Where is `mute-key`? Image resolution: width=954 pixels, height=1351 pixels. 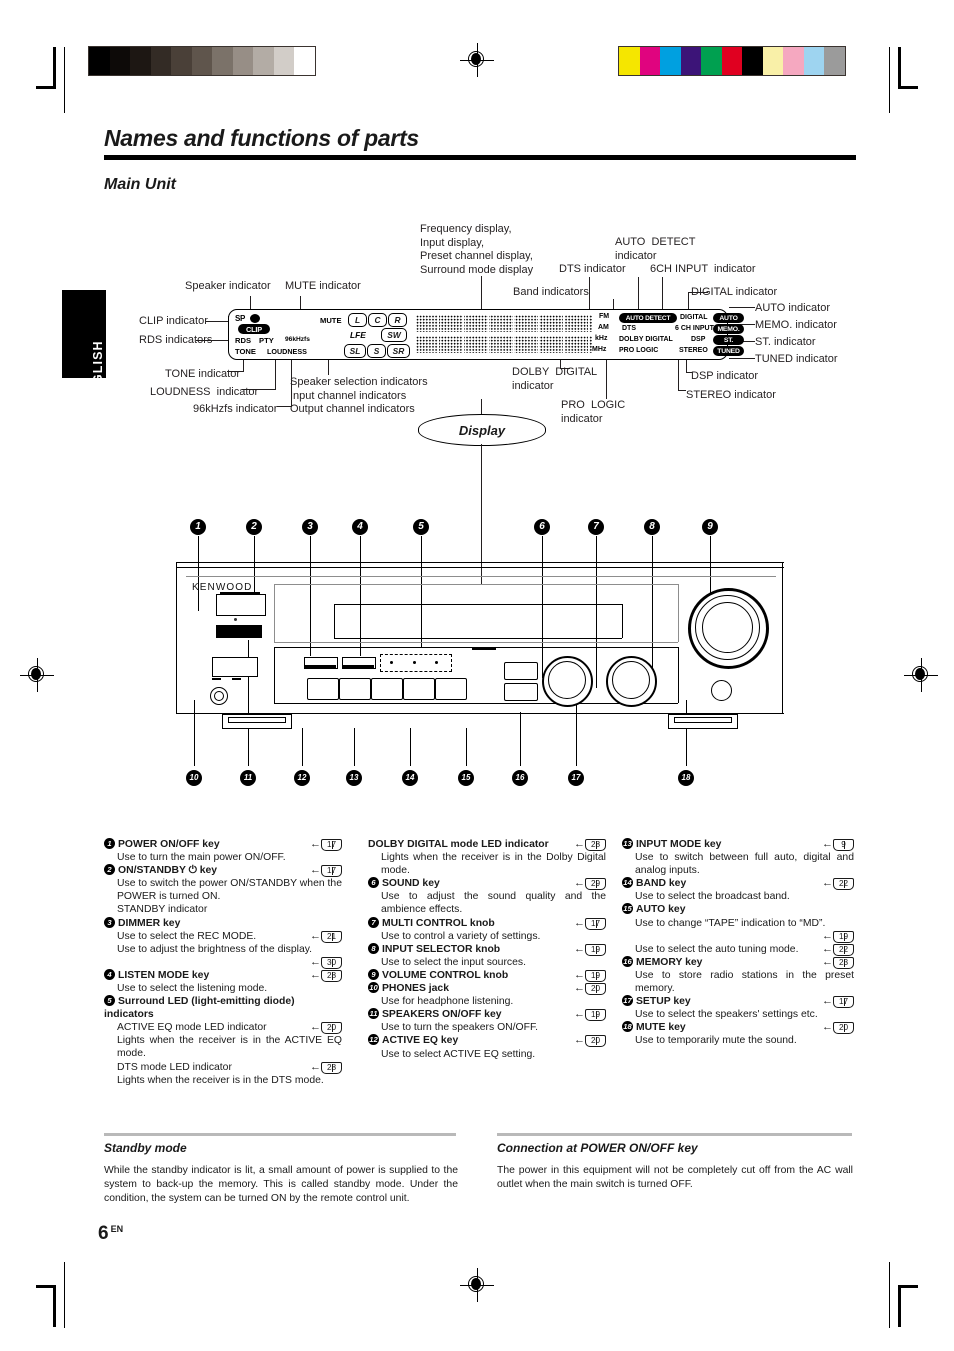
mute-key is located at coordinates (721, 690).